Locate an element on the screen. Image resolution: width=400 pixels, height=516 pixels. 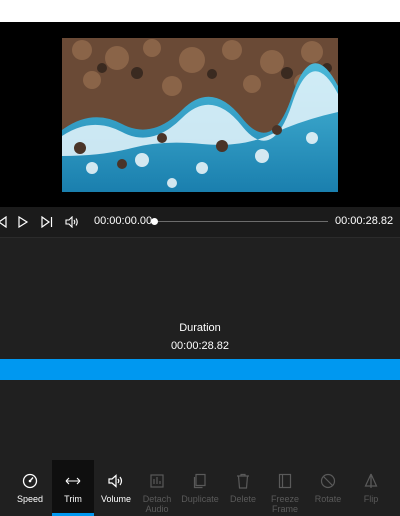
freeze-frame-icon is located at coordinates (285, 481).